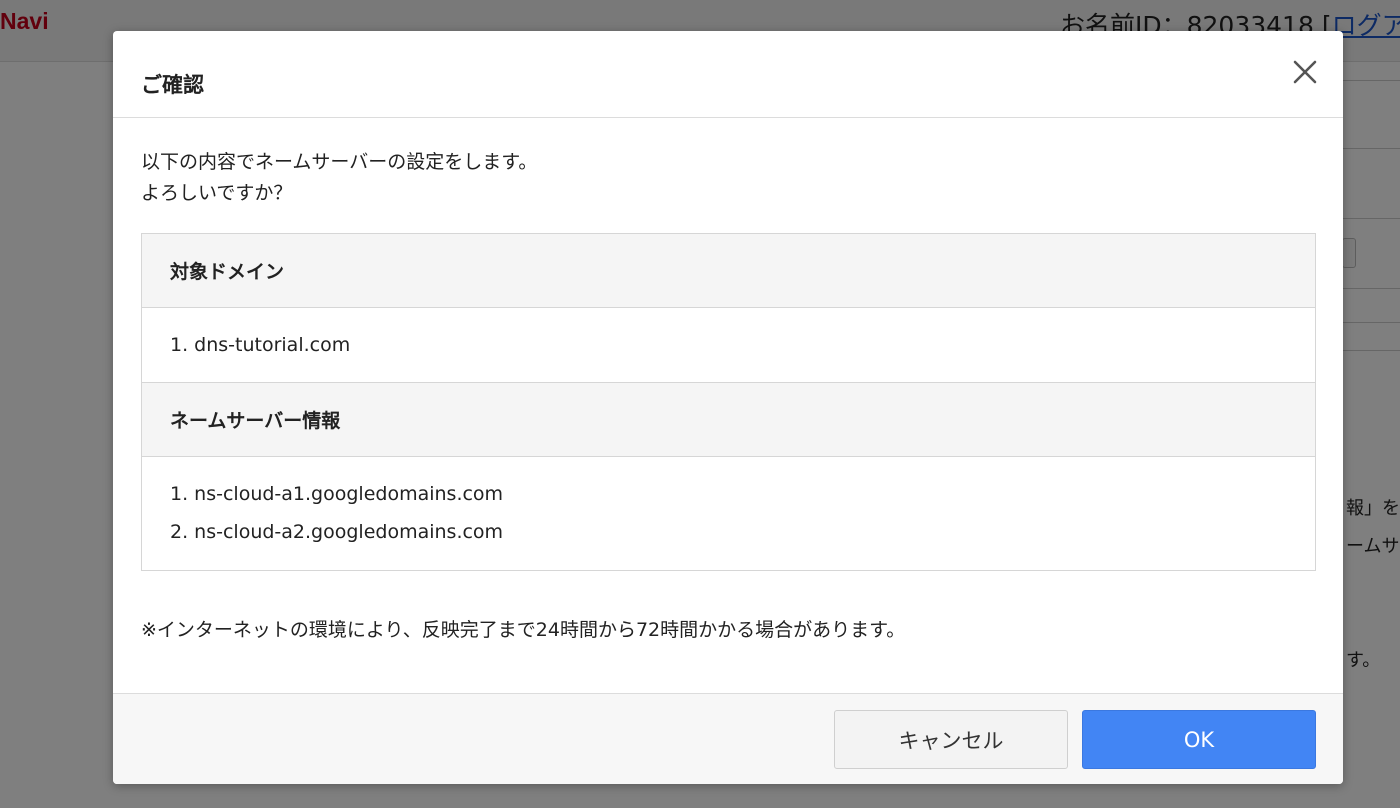  What do you see at coordinates (337, 494) in the screenshot?
I see `list-item: 1. ns-cloud-a1.googledomains.com` at bounding box center [337, 494].